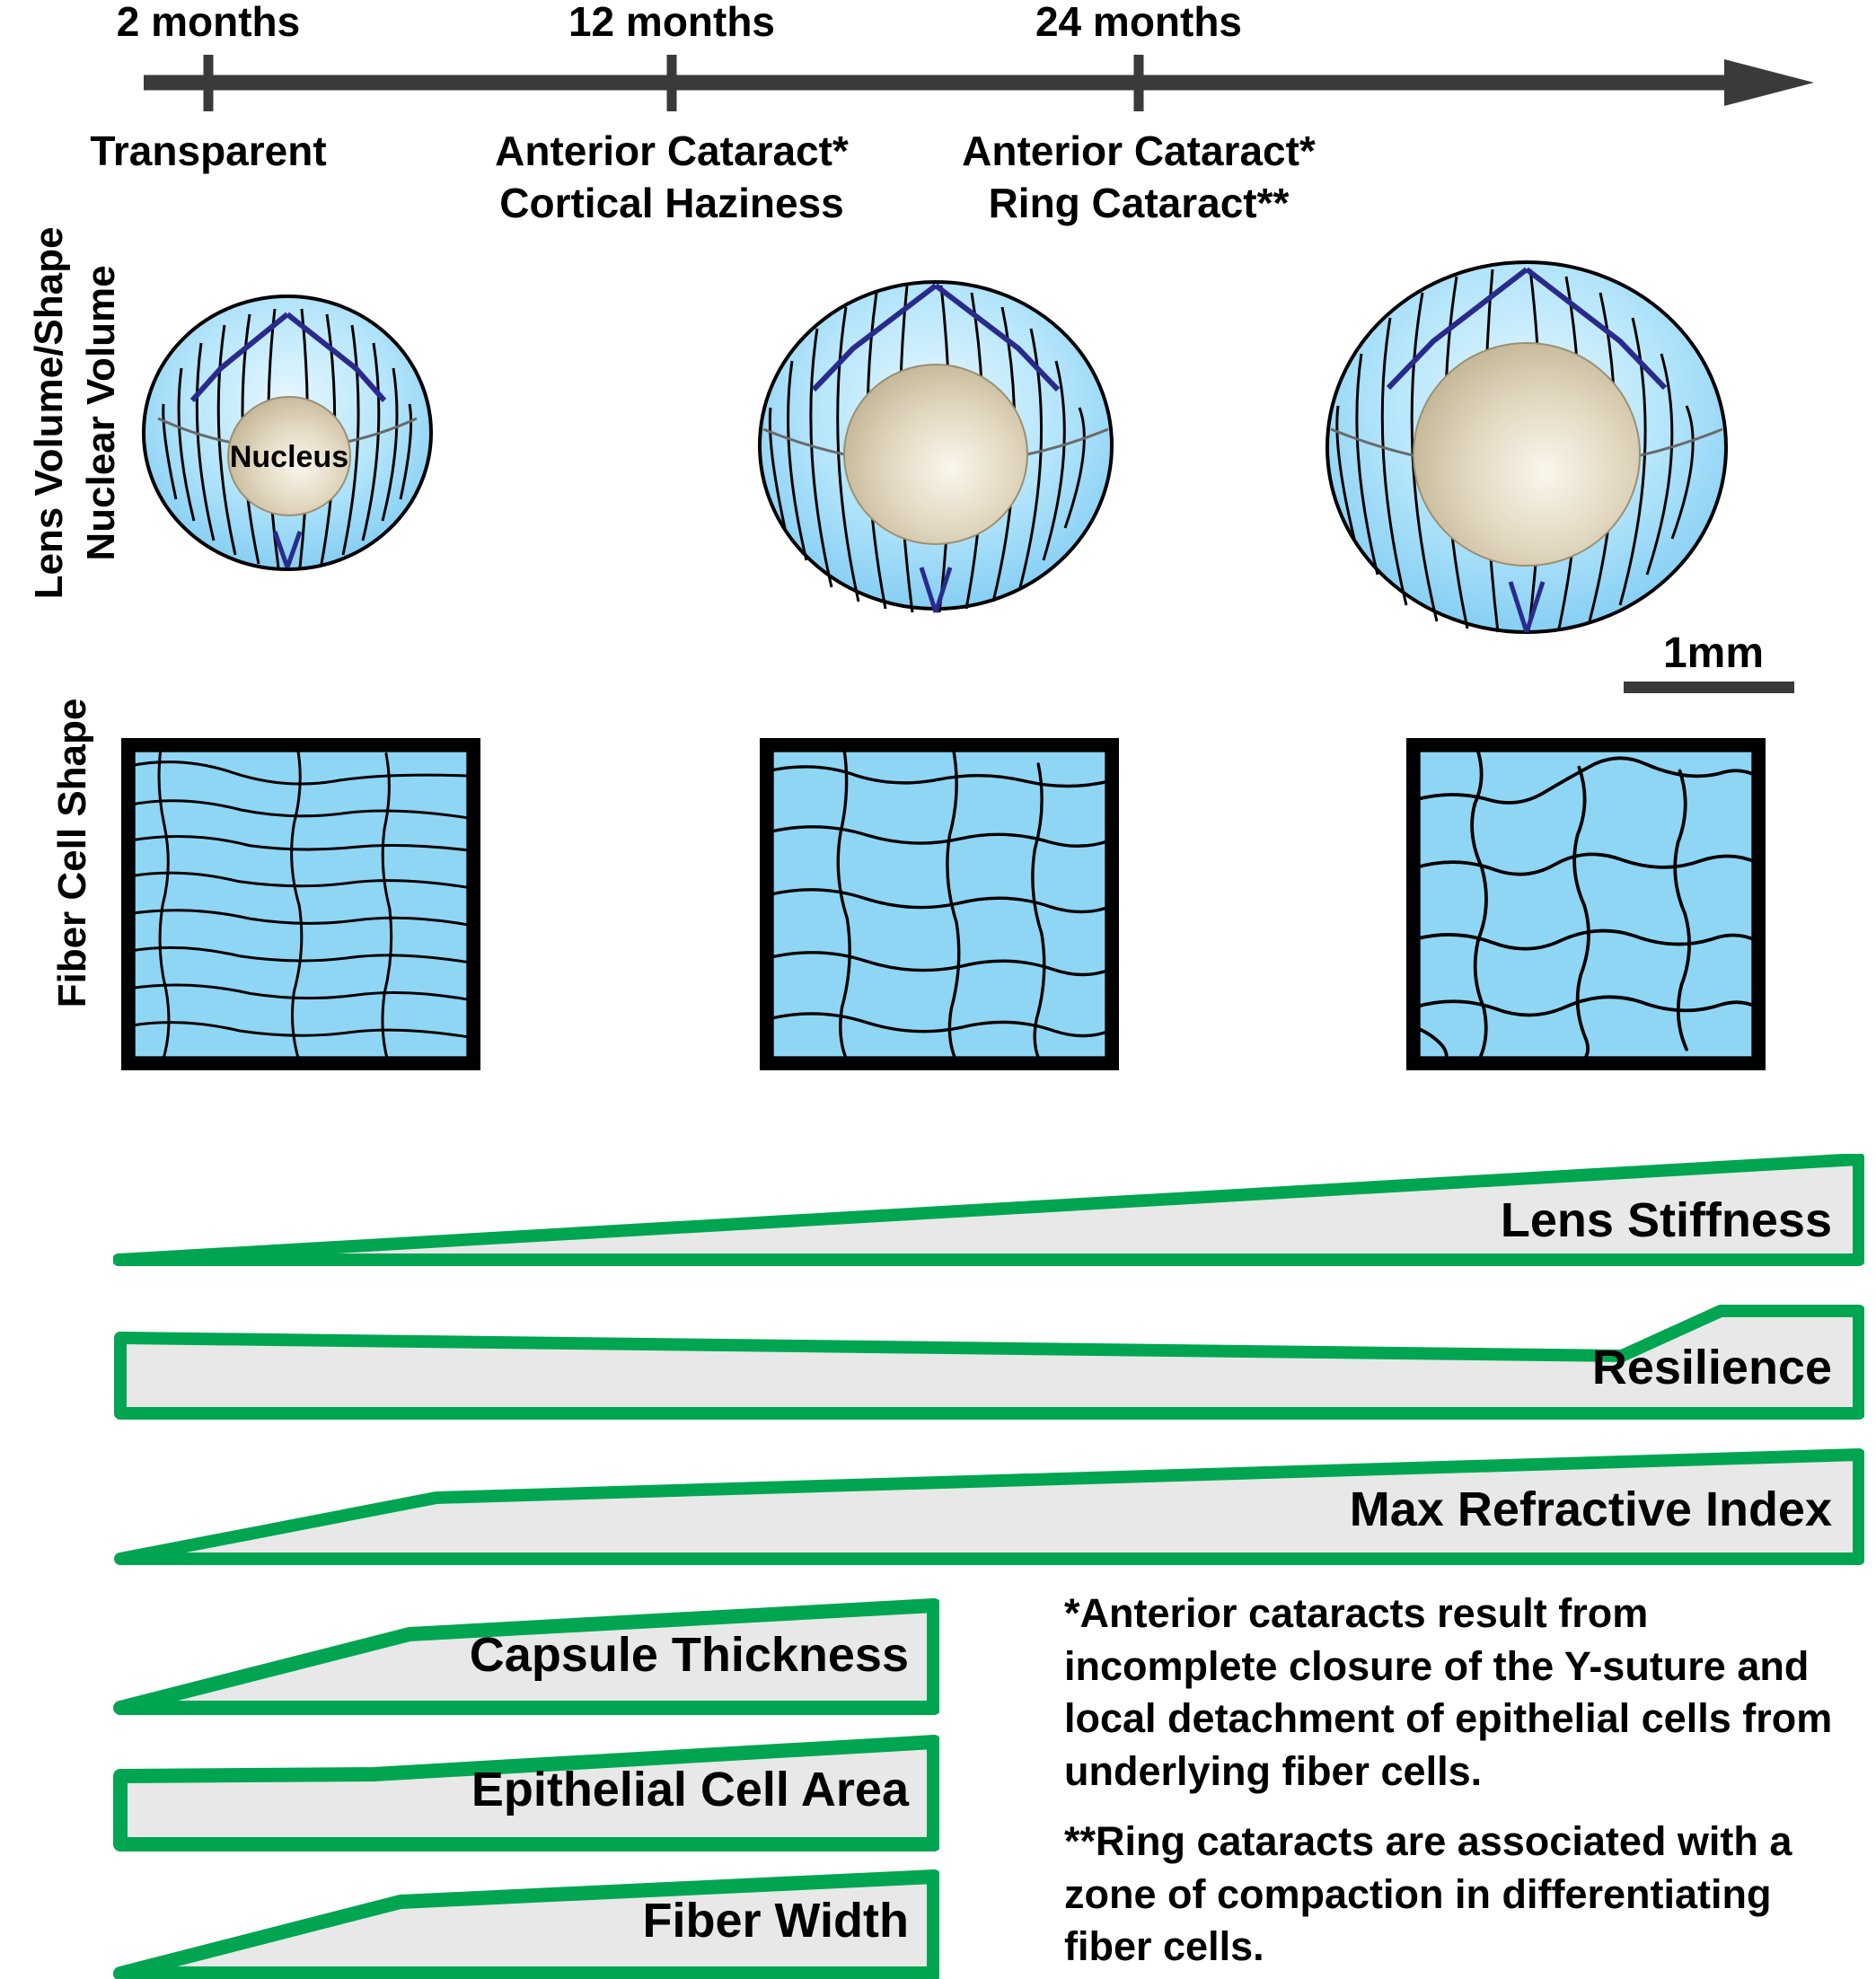 Image resolution: width=1876 pixels, height=1979 pixels. I want to click on stage-label-12mo-line1: Anterior Cataract*, so click(672, 151).